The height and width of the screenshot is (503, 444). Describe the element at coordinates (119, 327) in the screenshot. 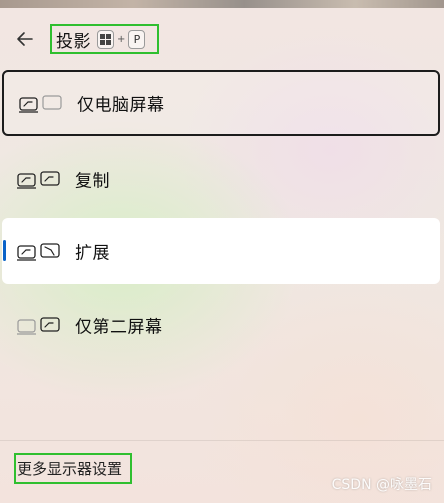

I see `option-label: 仅第二屏幕` at that location.